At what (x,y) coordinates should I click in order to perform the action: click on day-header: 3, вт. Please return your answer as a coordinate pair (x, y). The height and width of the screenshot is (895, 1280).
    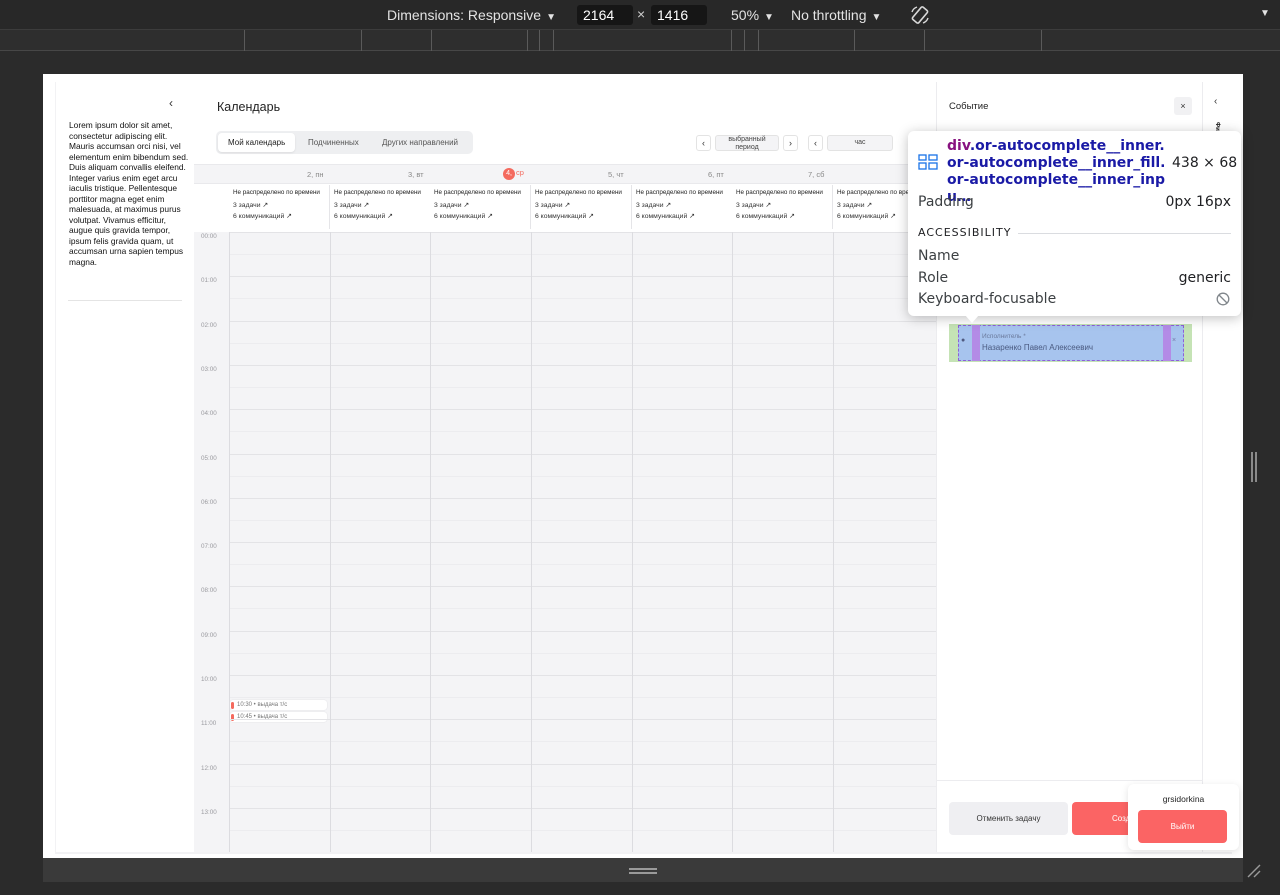
    Looking at the image, I should click on (416, 174).